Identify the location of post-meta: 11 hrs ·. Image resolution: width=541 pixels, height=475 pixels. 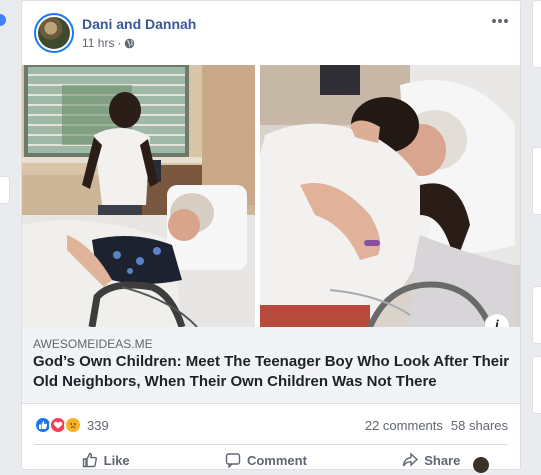
(108, 43).